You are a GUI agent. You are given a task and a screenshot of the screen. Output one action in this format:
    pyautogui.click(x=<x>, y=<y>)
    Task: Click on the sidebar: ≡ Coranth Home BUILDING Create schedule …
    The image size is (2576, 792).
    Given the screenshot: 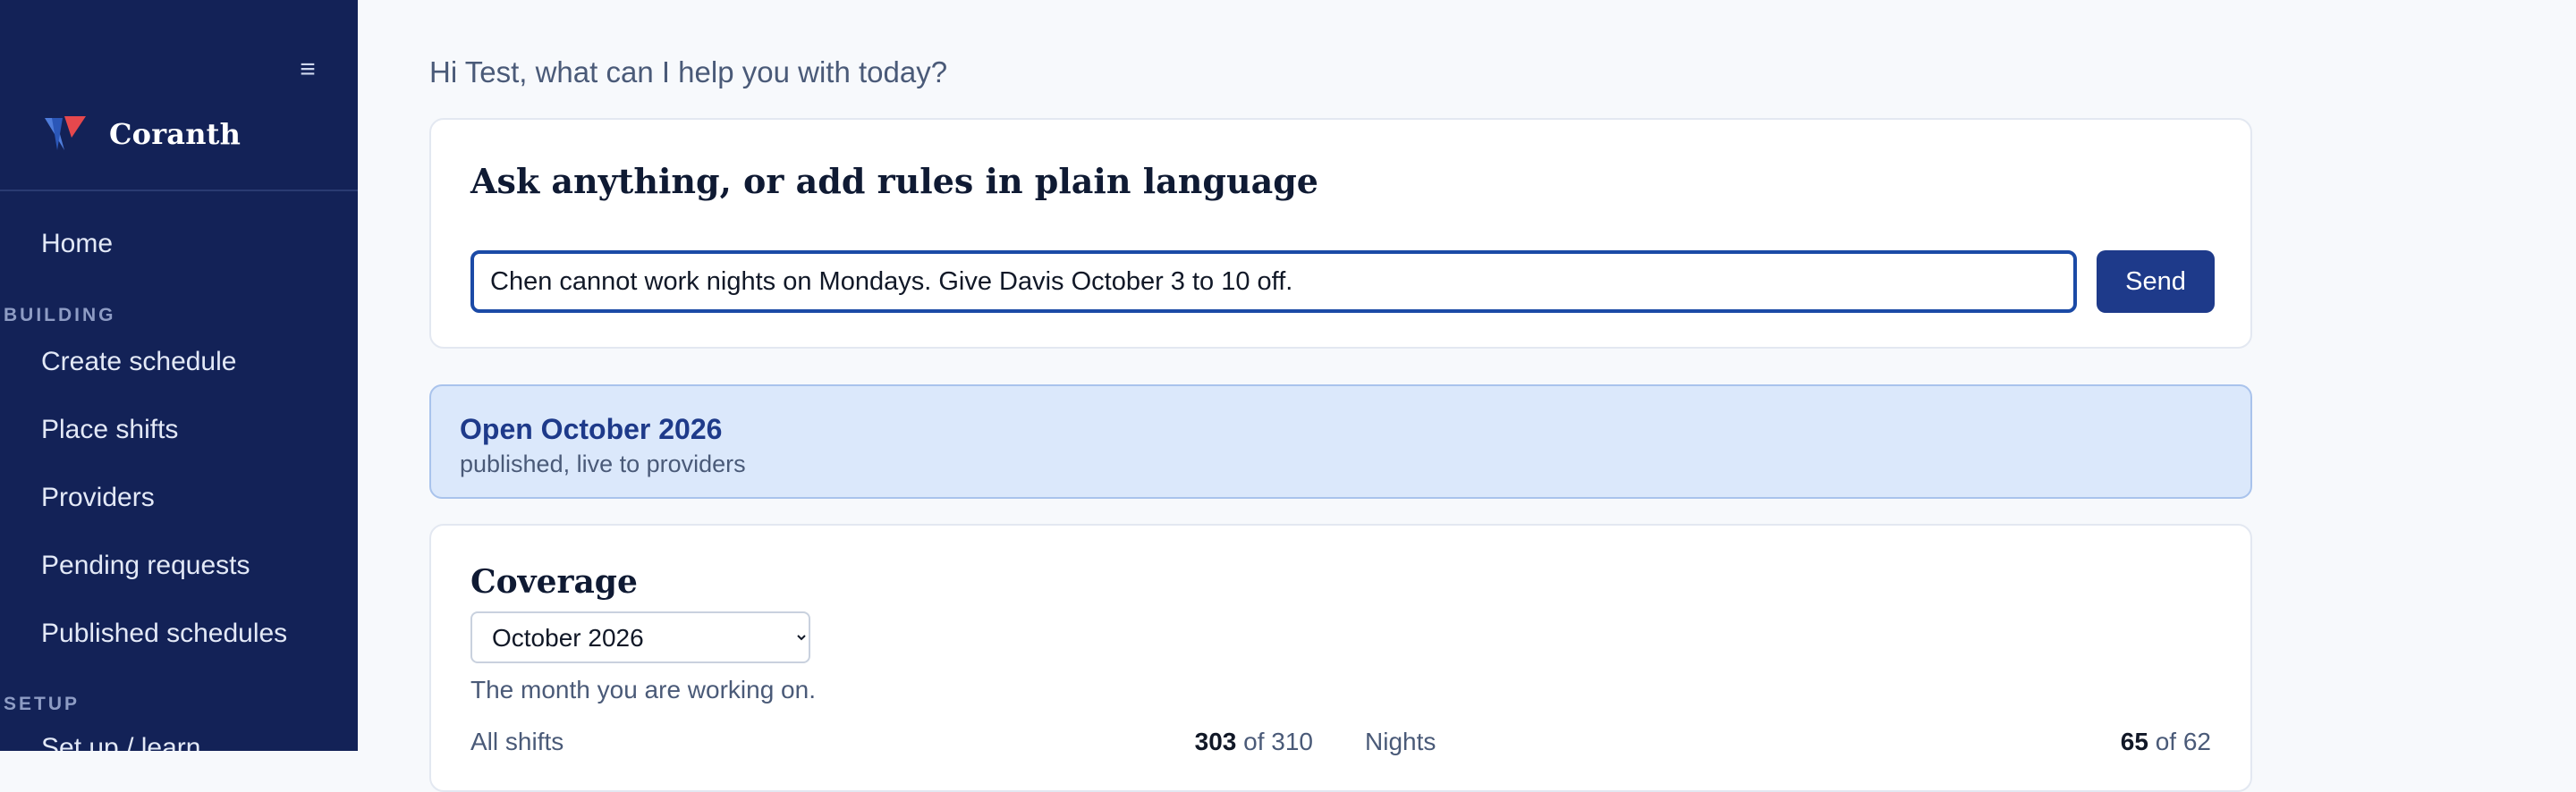 What is the action you would take?
    pyautogui.click(x=179, y=376)
    